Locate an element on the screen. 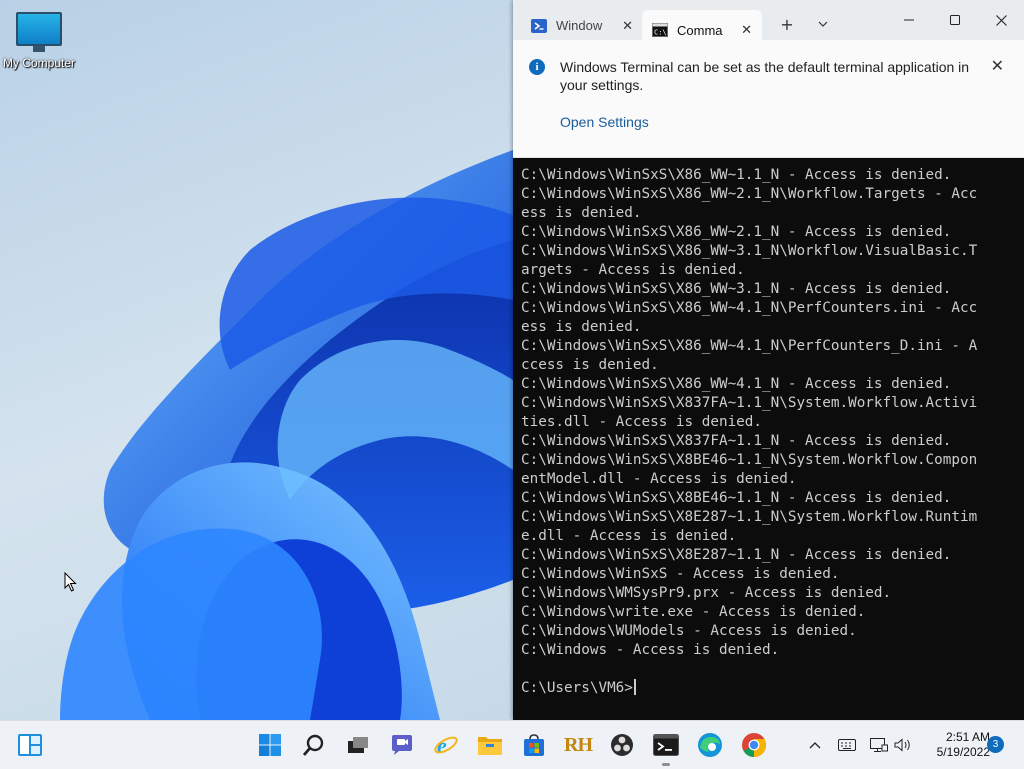 The image size is (1024, 769). obs-icon is located at coordinates (622, 745).